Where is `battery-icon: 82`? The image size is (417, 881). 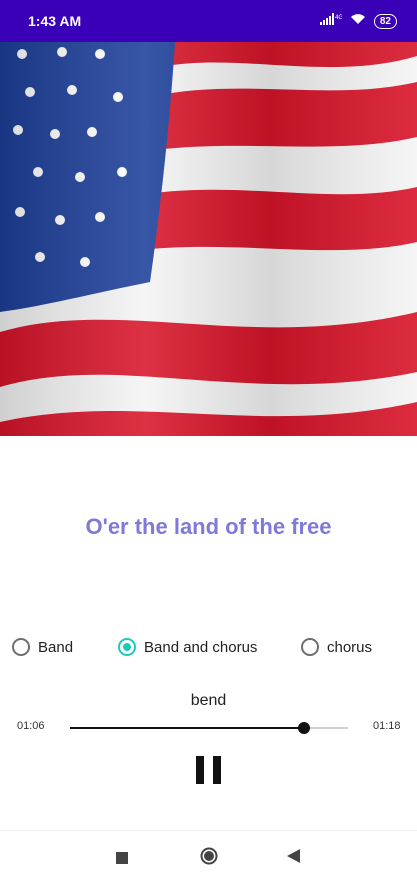
battery-icon: 82 is located at coordinates (385, 21).